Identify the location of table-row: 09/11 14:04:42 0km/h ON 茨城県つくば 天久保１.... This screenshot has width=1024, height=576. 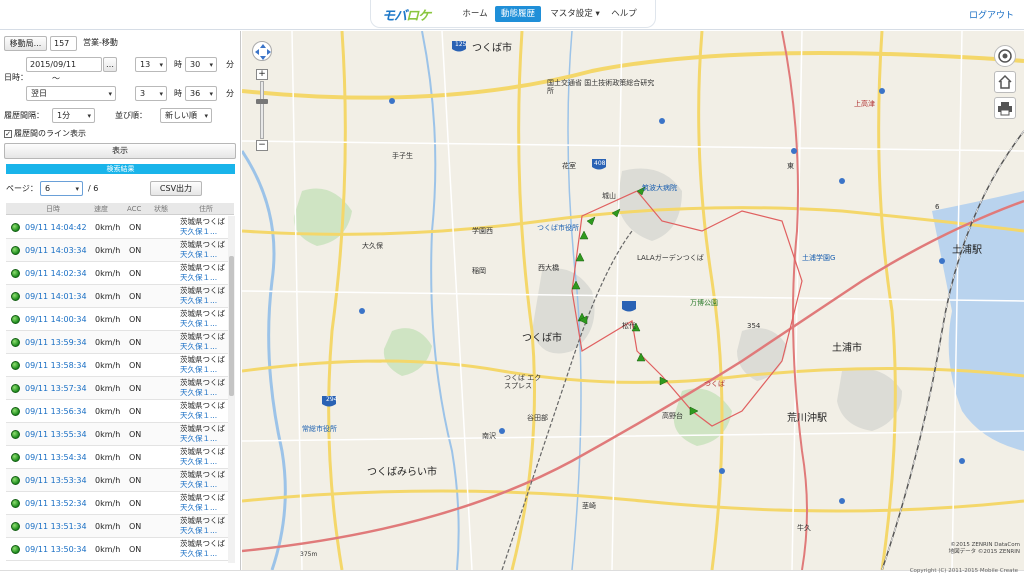
(117, 227).